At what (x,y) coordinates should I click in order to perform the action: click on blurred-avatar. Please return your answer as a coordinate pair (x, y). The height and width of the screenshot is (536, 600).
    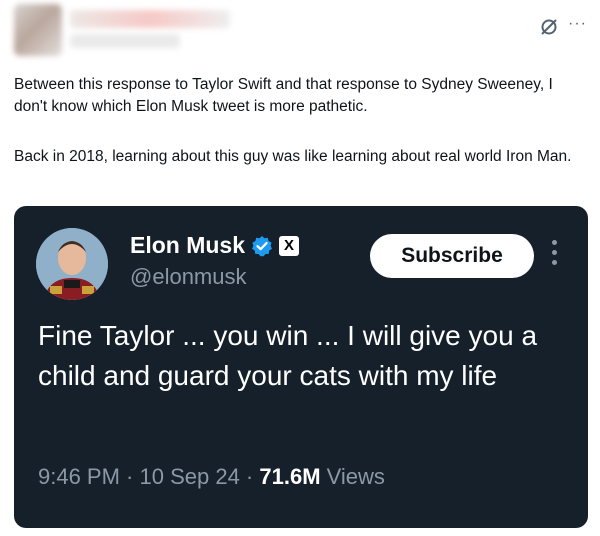
    Looking at the image, I should click on (38, 30).